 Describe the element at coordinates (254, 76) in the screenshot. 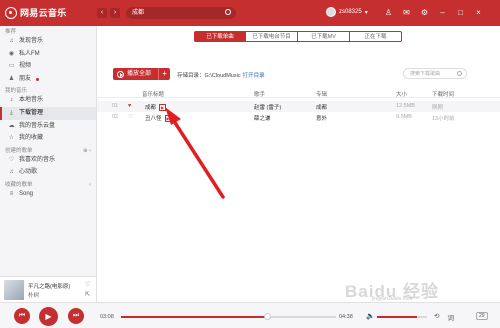

I see `open-directory-link: 打开目录` at that location.